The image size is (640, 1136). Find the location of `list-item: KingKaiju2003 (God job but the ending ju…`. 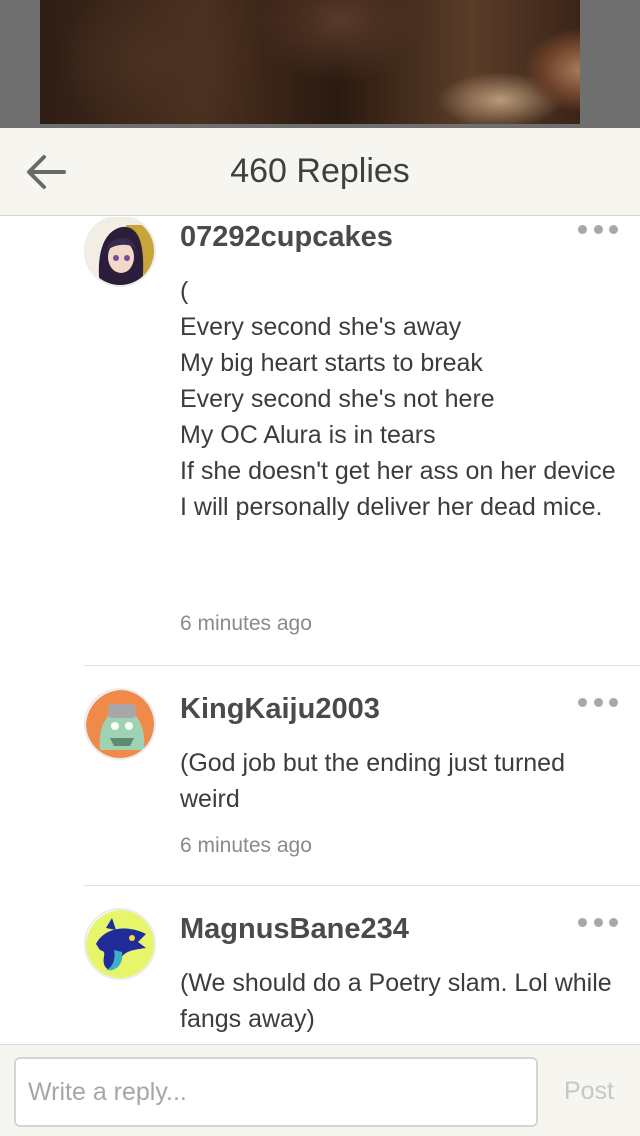

list-item: KingKaiju2003 (God job but the ending ju… is located at coordinates (362, 761).